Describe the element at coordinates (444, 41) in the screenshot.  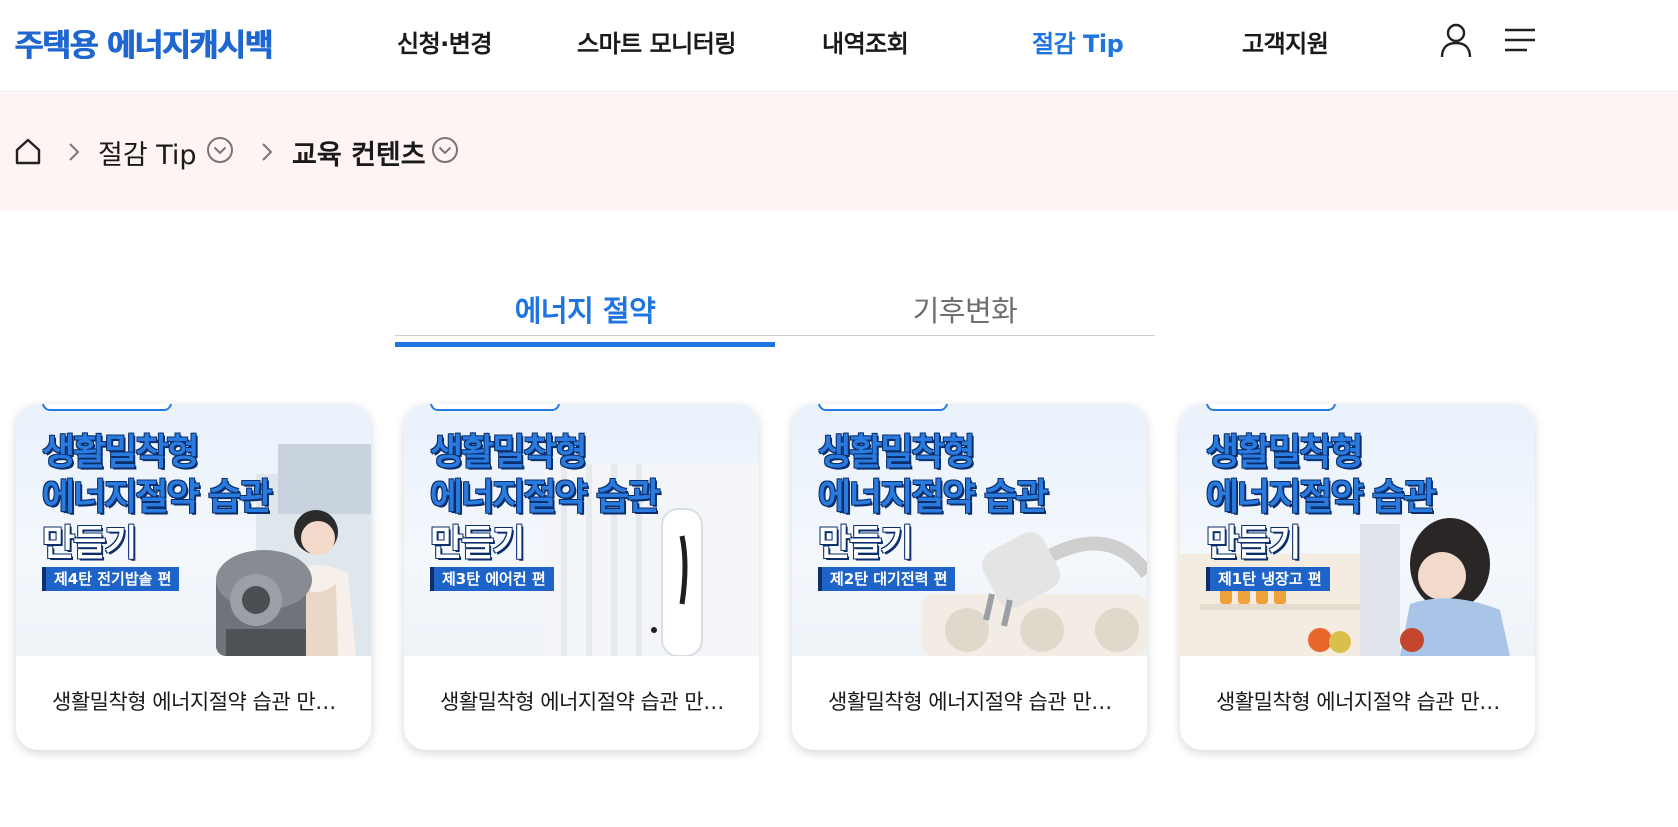
I see `nav-item-apply: 신청·변경` at that location.